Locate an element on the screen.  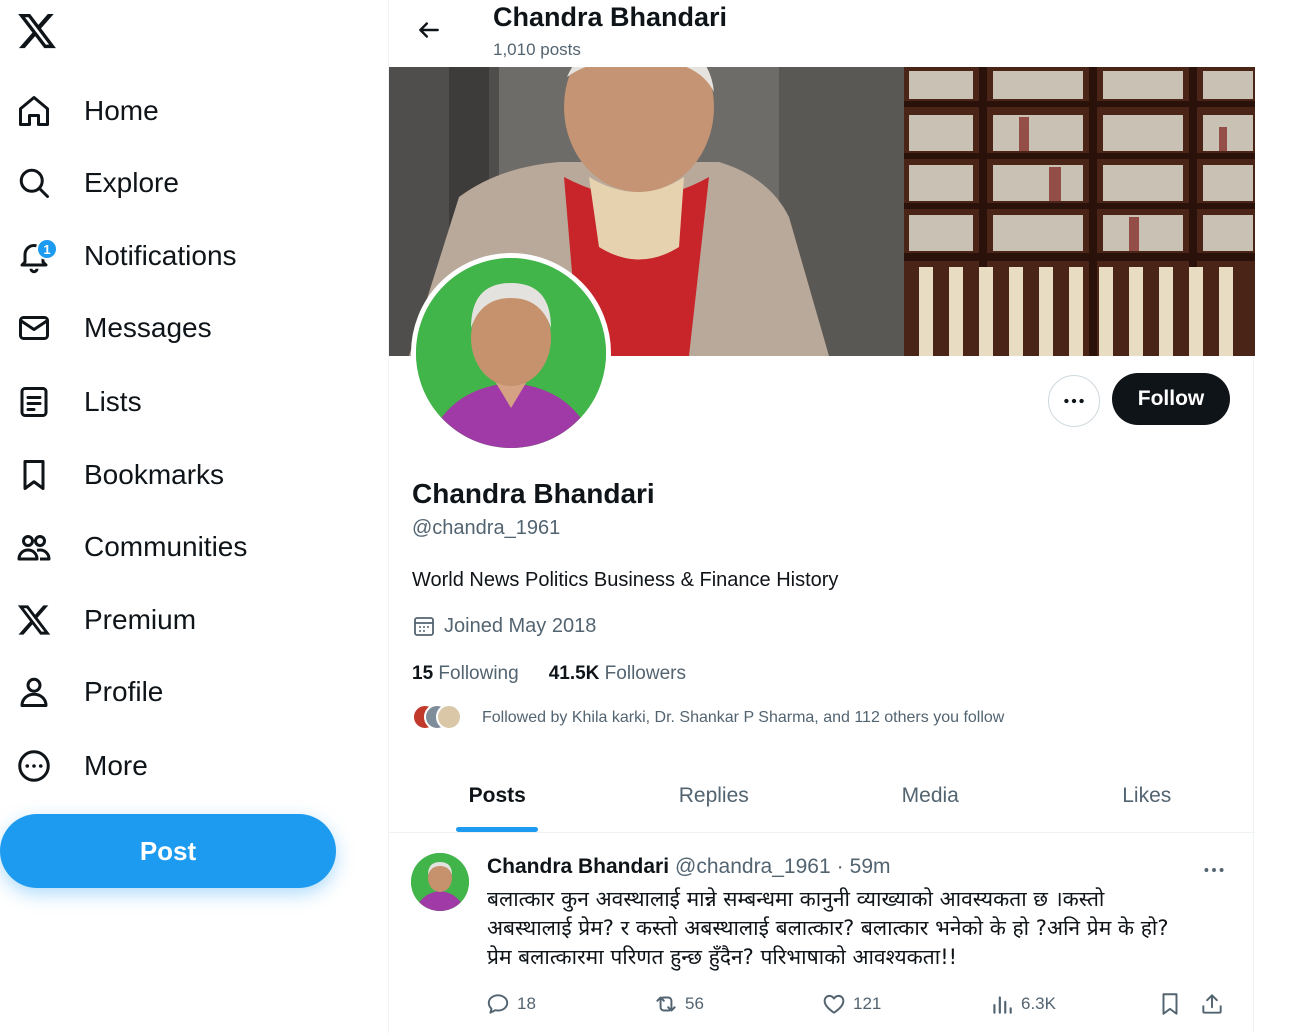
sidebar-item-explore: Explore is located at coordinates (104, 183).